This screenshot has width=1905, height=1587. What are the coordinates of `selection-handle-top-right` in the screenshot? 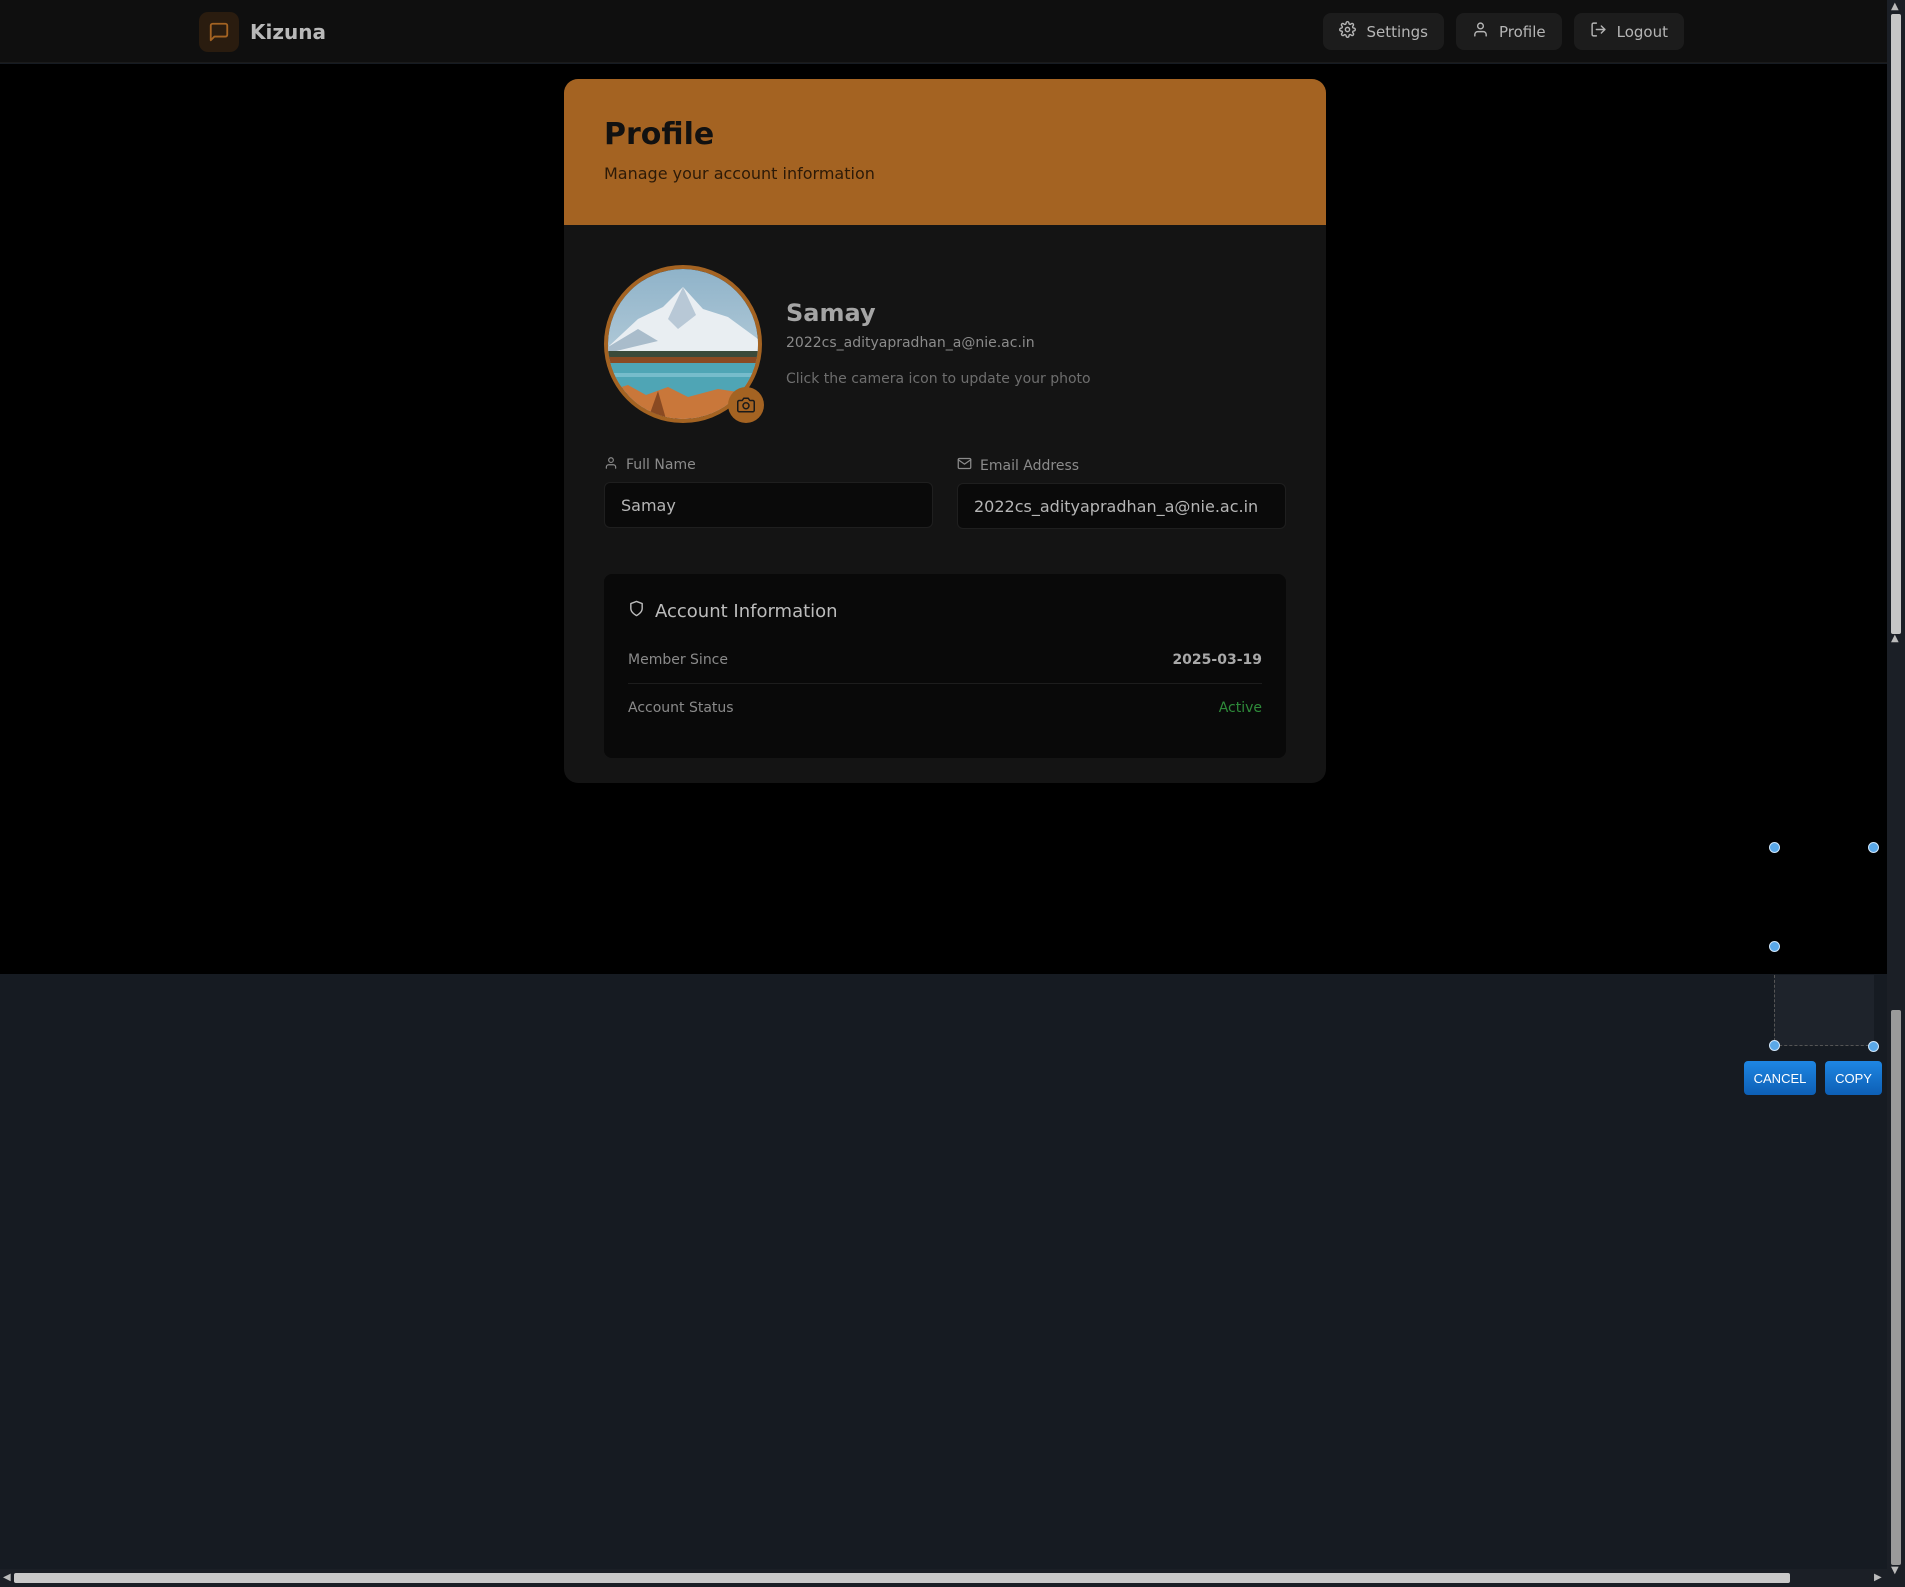 It's located at (1873, 847).